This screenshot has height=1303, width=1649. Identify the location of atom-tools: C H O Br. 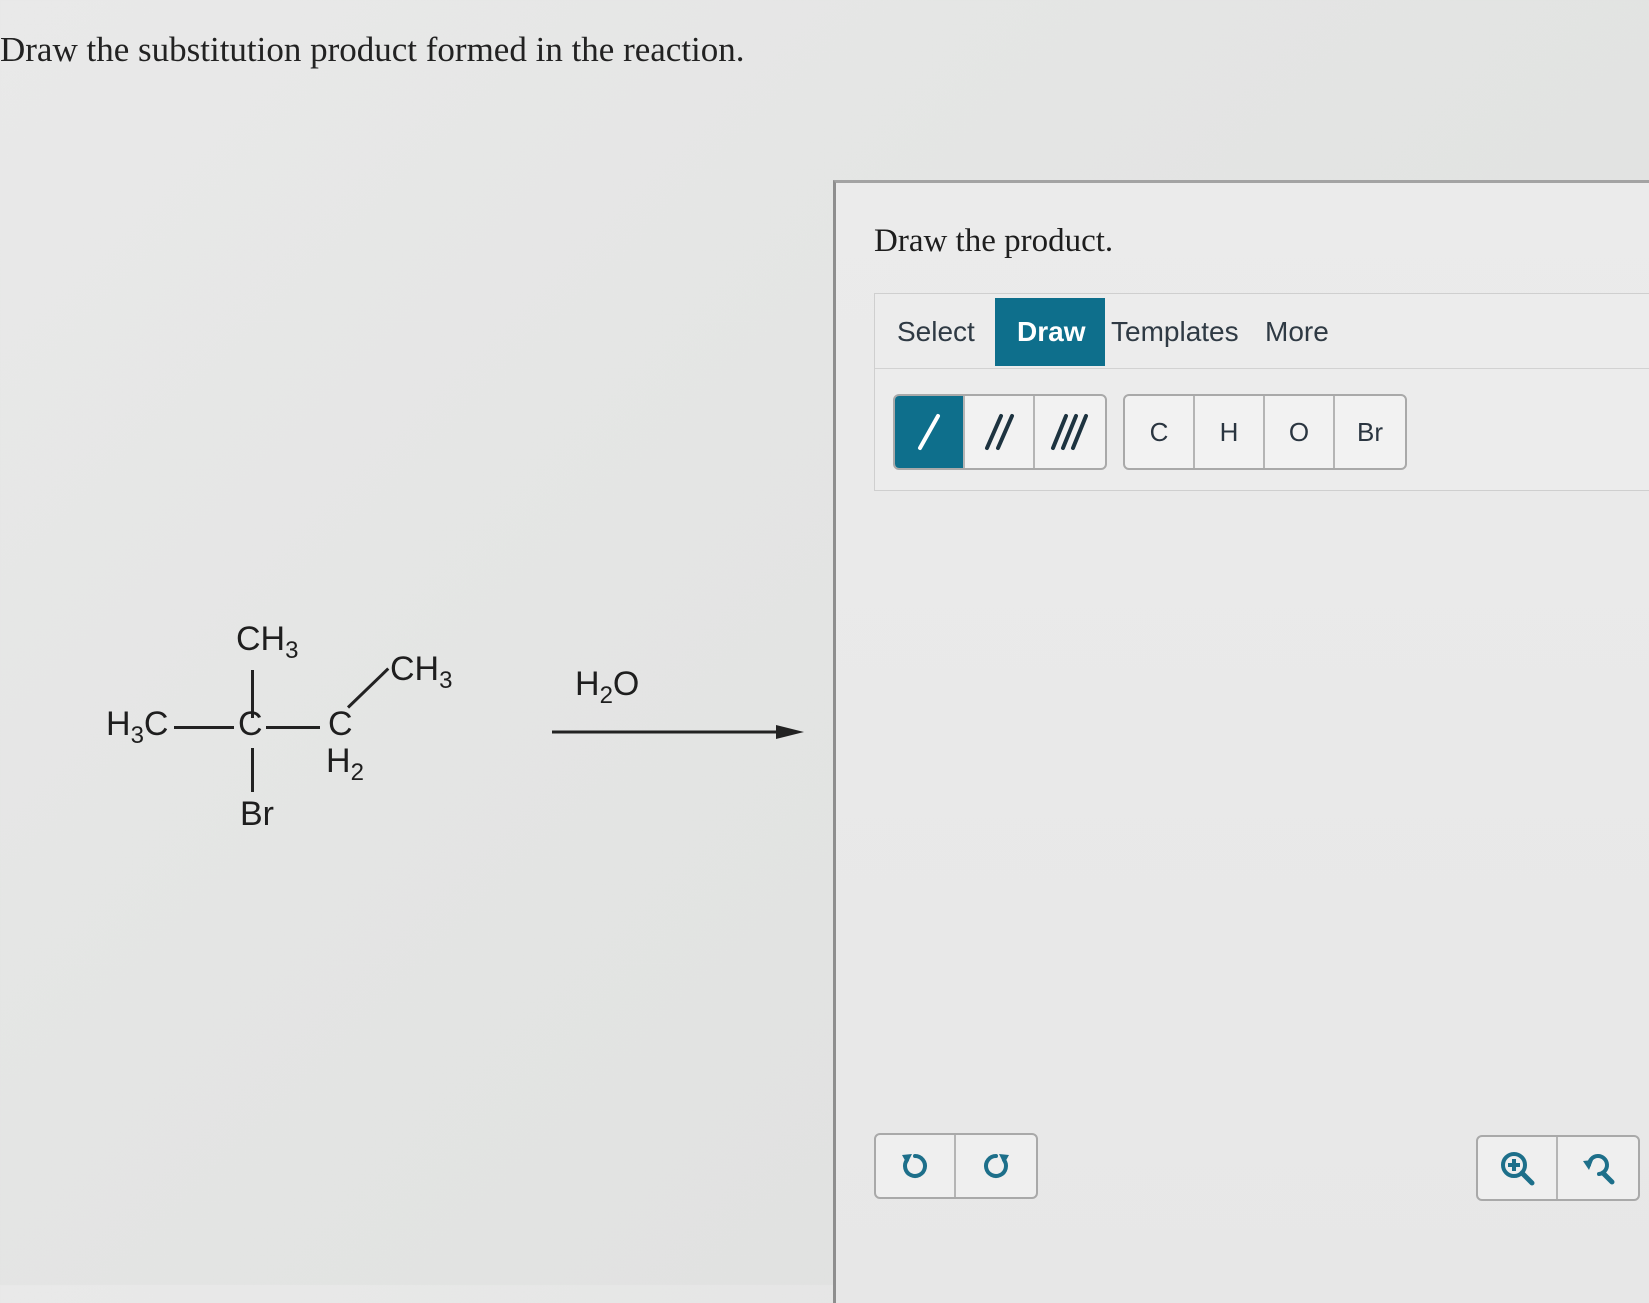
(1265, 432).